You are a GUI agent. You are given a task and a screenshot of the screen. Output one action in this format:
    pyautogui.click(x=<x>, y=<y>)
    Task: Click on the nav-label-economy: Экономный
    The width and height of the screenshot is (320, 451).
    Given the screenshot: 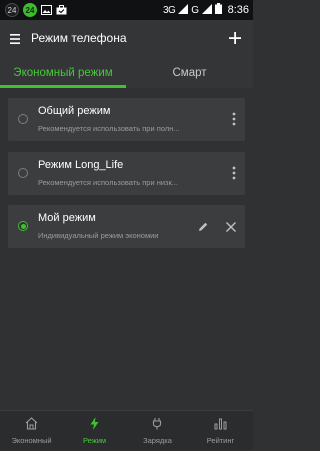 What is the action you would take?
    pyautogui.click(x=31, y=440)
    